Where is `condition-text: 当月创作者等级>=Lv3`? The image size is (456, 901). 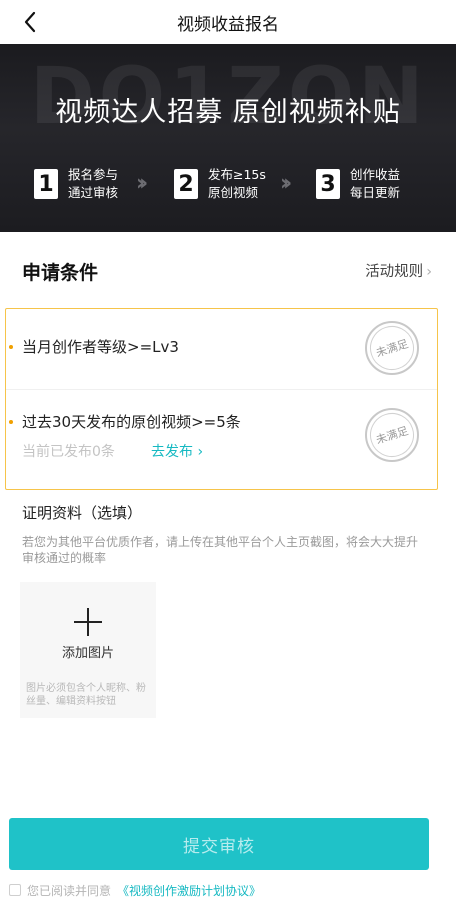 condition-text: 当月创作者等级>=Lv3 is located at coordinates (100, 347).